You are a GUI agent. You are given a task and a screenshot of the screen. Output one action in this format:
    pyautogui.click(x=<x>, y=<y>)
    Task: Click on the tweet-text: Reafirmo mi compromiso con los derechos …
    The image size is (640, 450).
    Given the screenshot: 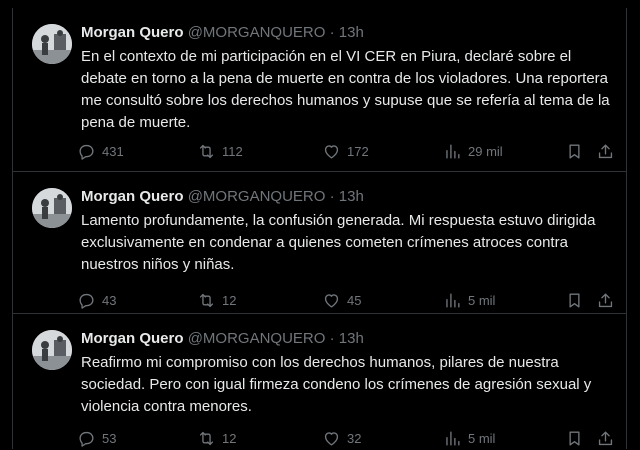 What is the action you would take?
    pyautogui.click(x=336, y=384)
    